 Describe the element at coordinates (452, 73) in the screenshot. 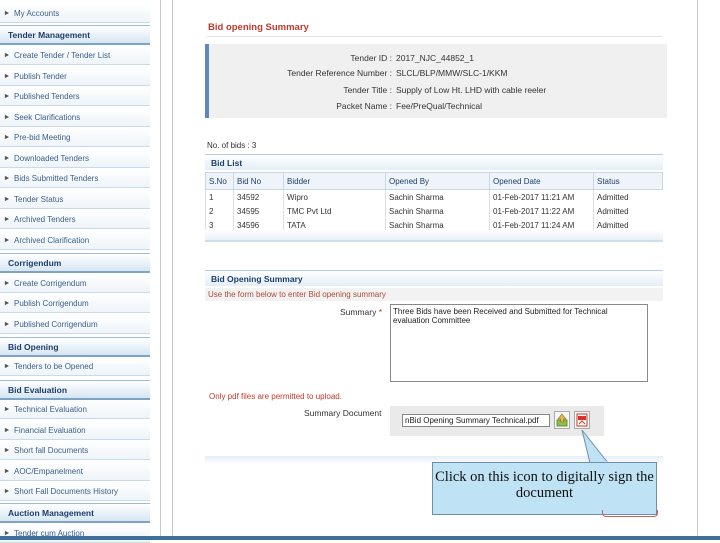

I see `tender-reference-value: SLCL/BLP/MMW/SLC-1/KKM` at that location.